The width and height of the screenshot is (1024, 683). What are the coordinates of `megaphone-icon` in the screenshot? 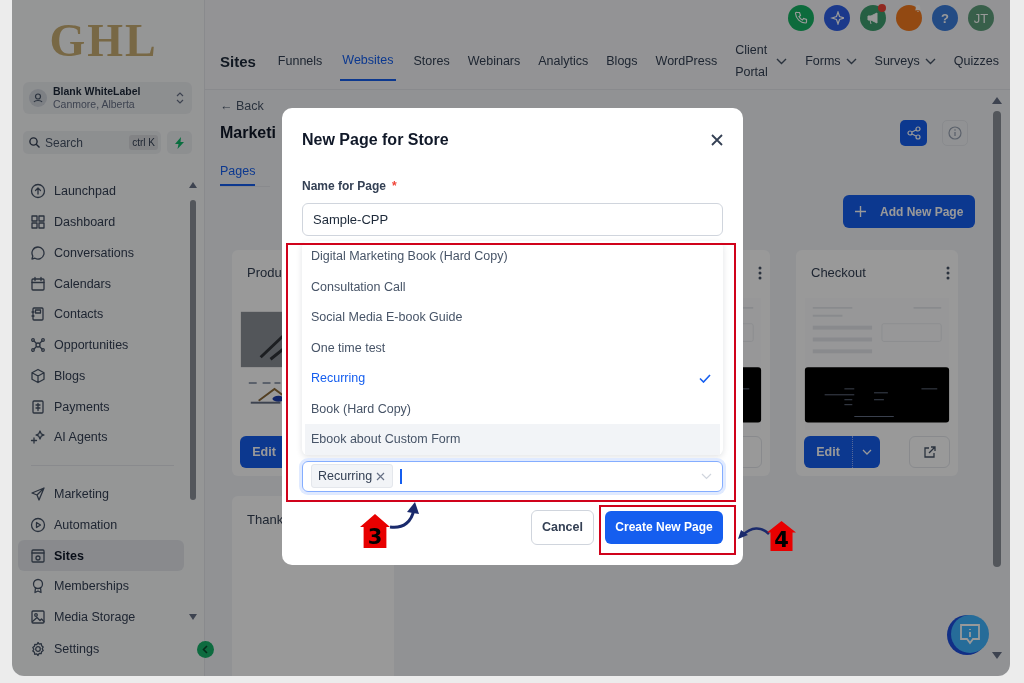 It's located at (873, 18).